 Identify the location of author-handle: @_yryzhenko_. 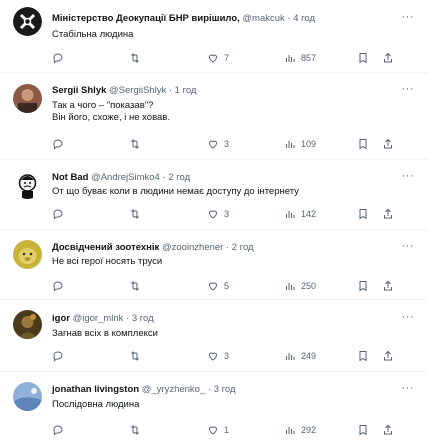
(174, 389).